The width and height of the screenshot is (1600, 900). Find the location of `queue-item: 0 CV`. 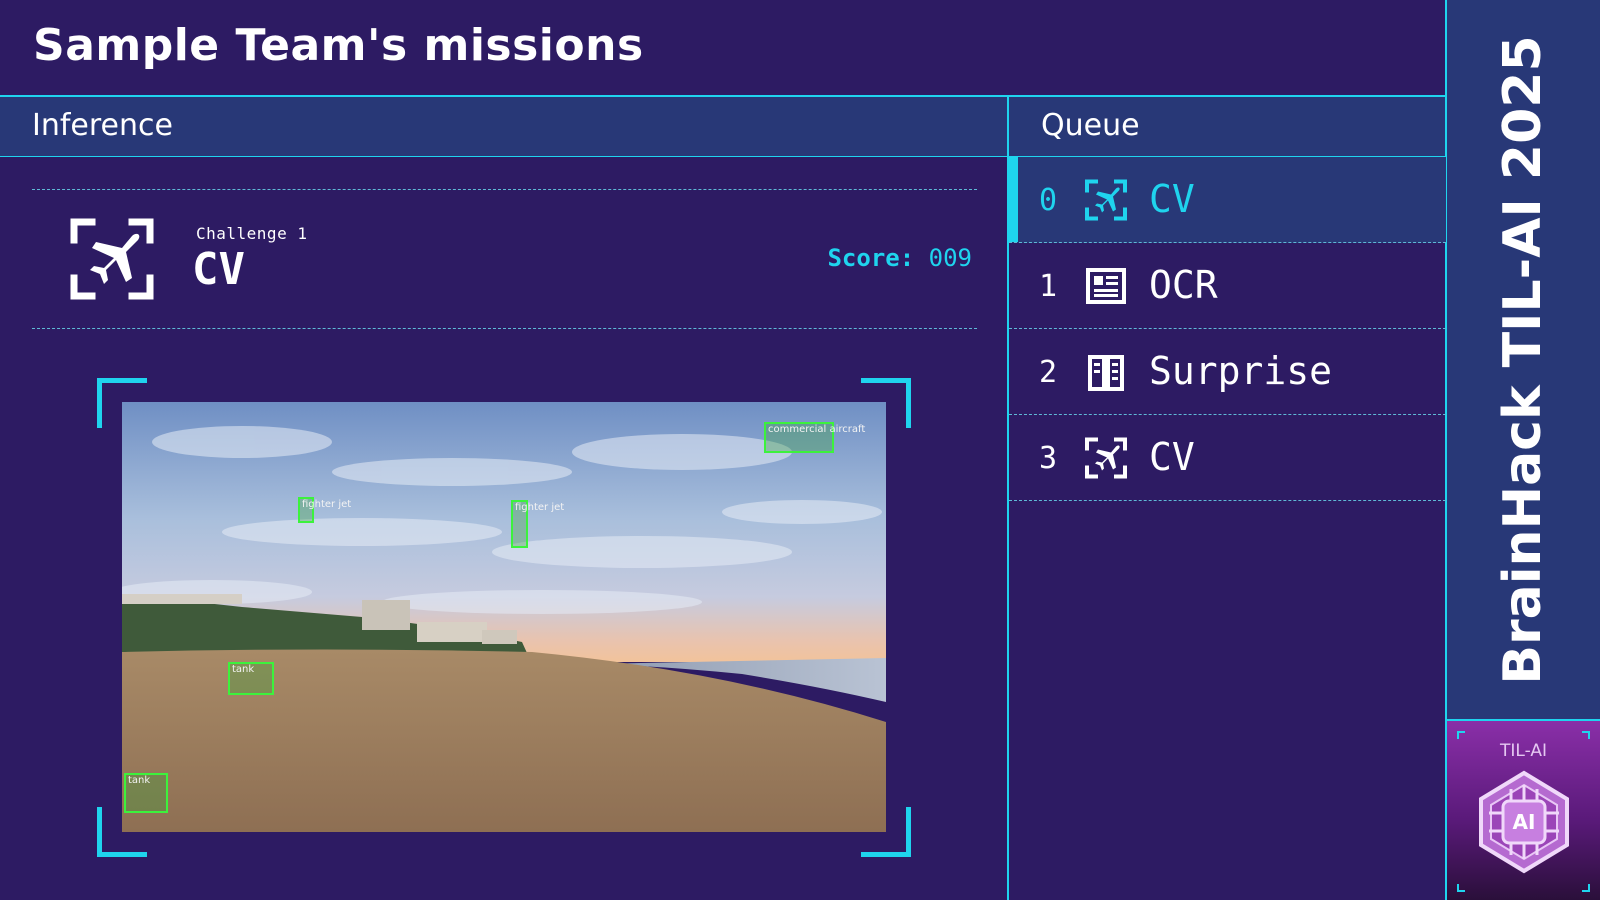

queue-item: 0 CV is located at coordinates (1227, 200).